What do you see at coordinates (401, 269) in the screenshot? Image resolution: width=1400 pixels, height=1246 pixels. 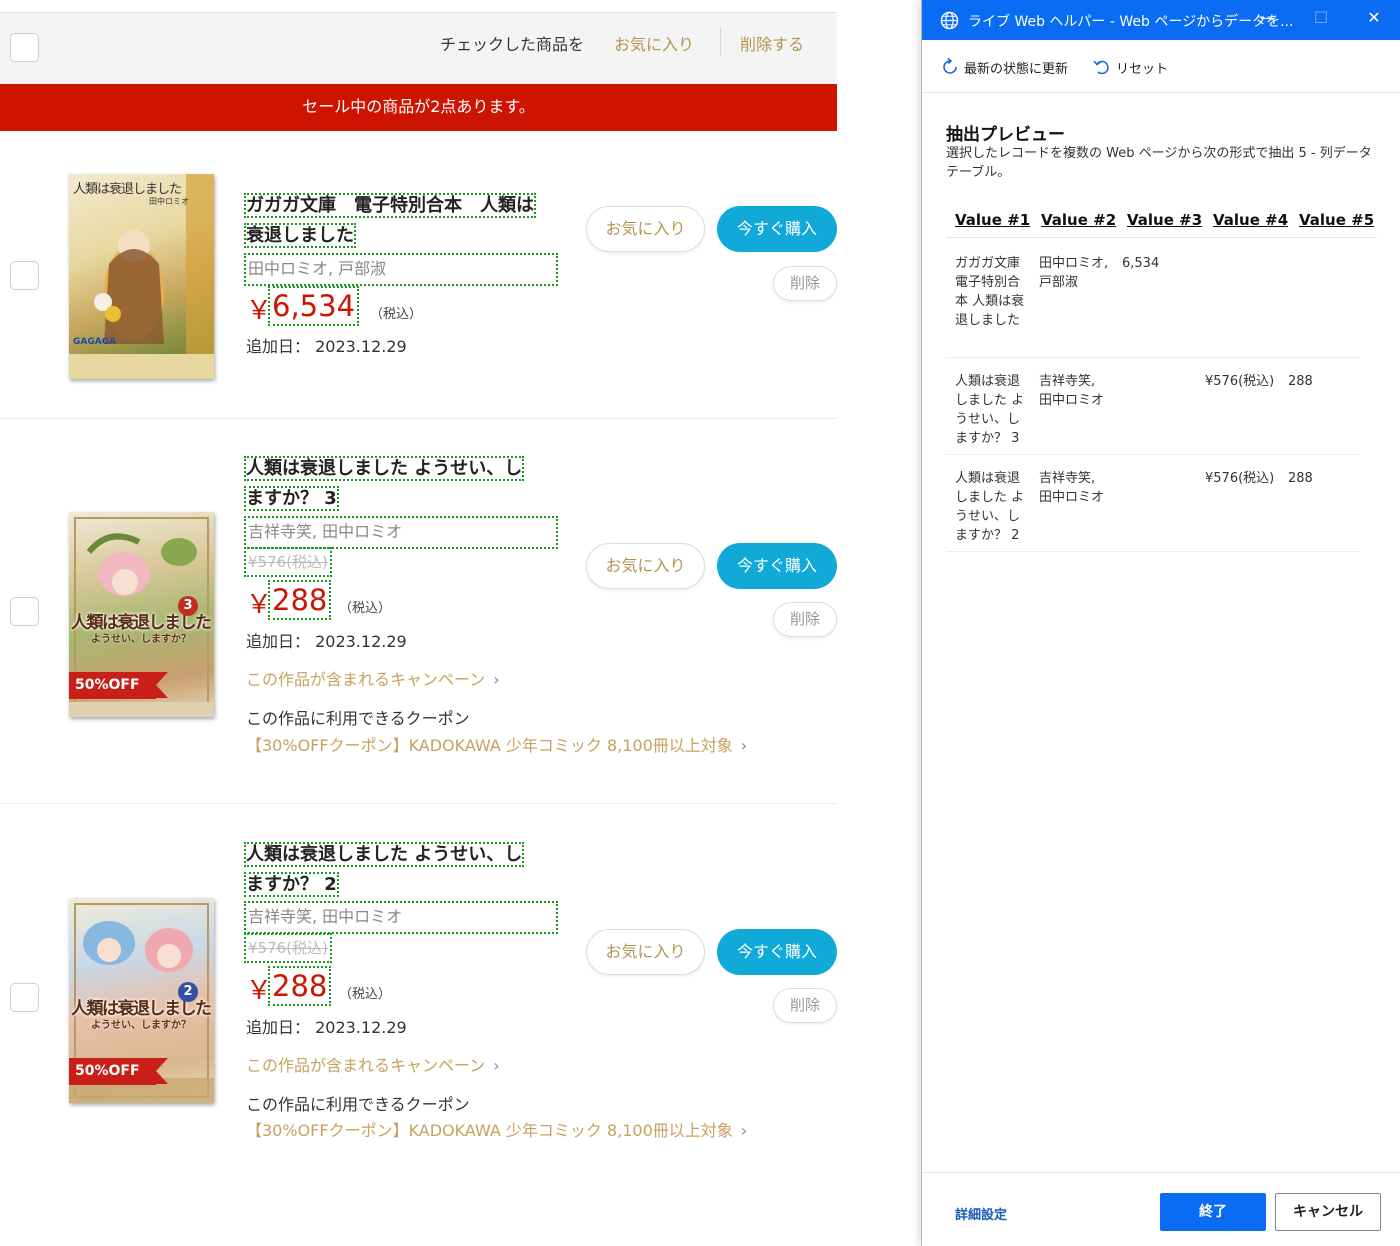 I see `item-author: 田中ロミオ, 戸部淑` at bounding box center [401, 269].